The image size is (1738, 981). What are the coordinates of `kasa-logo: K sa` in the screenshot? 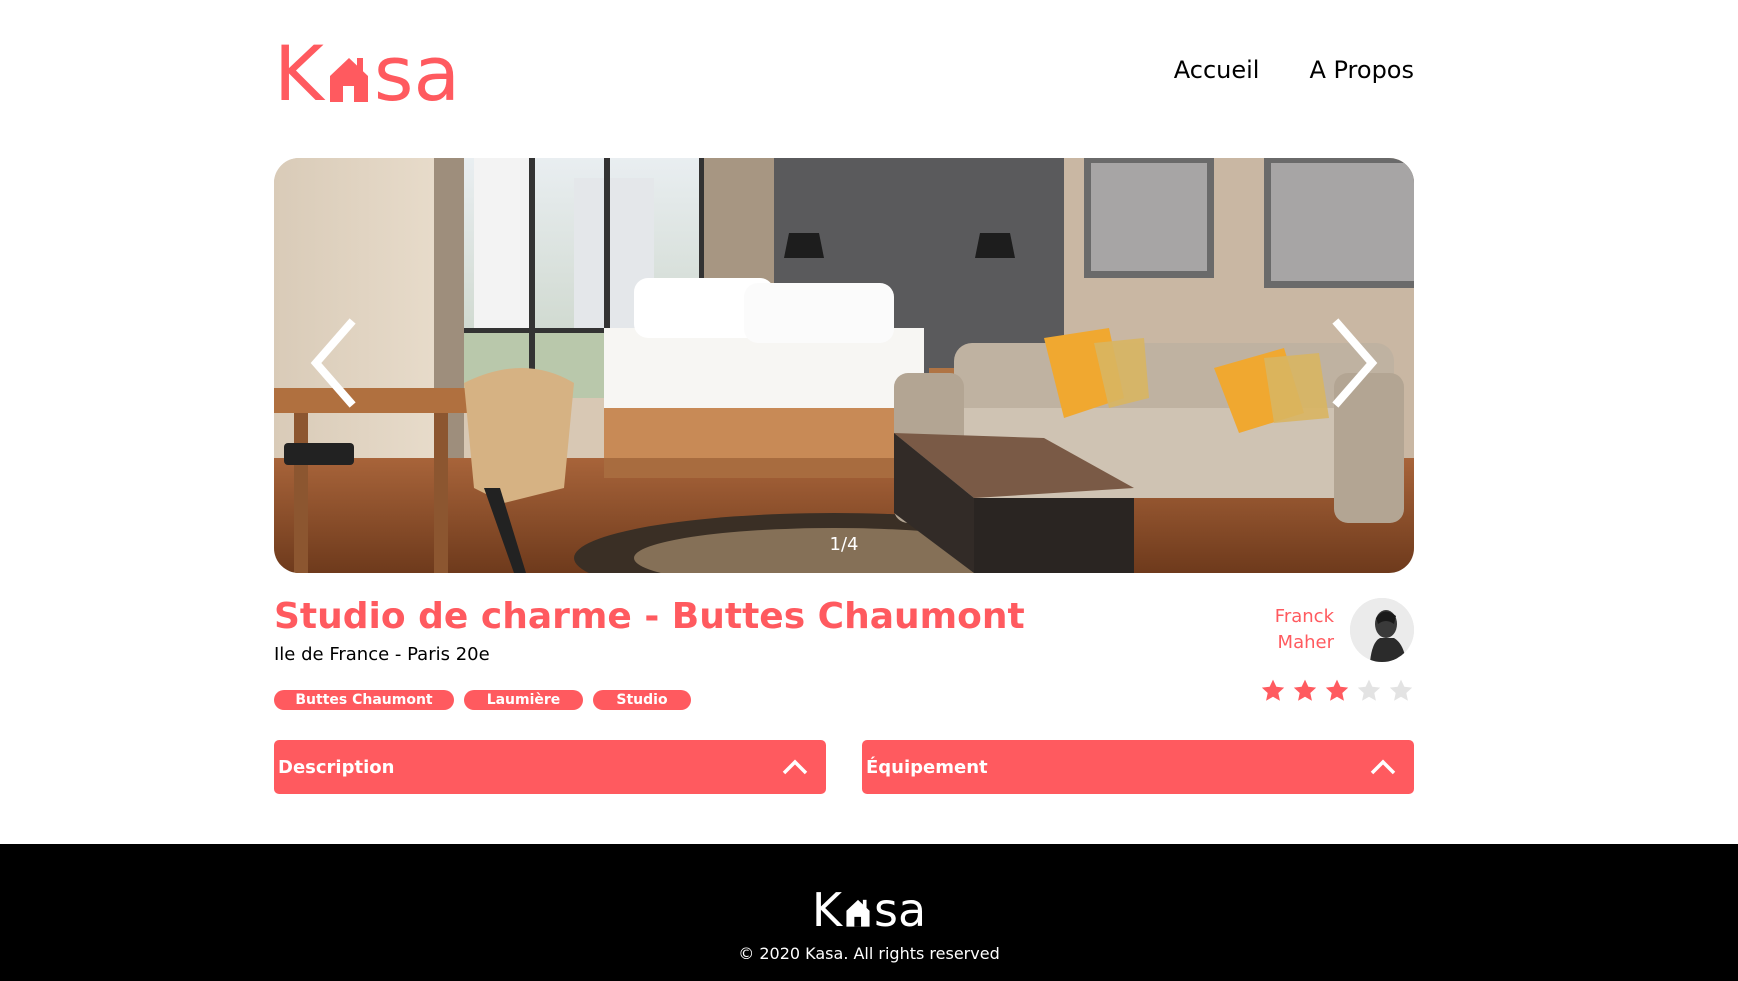 It's located at (367, 73).